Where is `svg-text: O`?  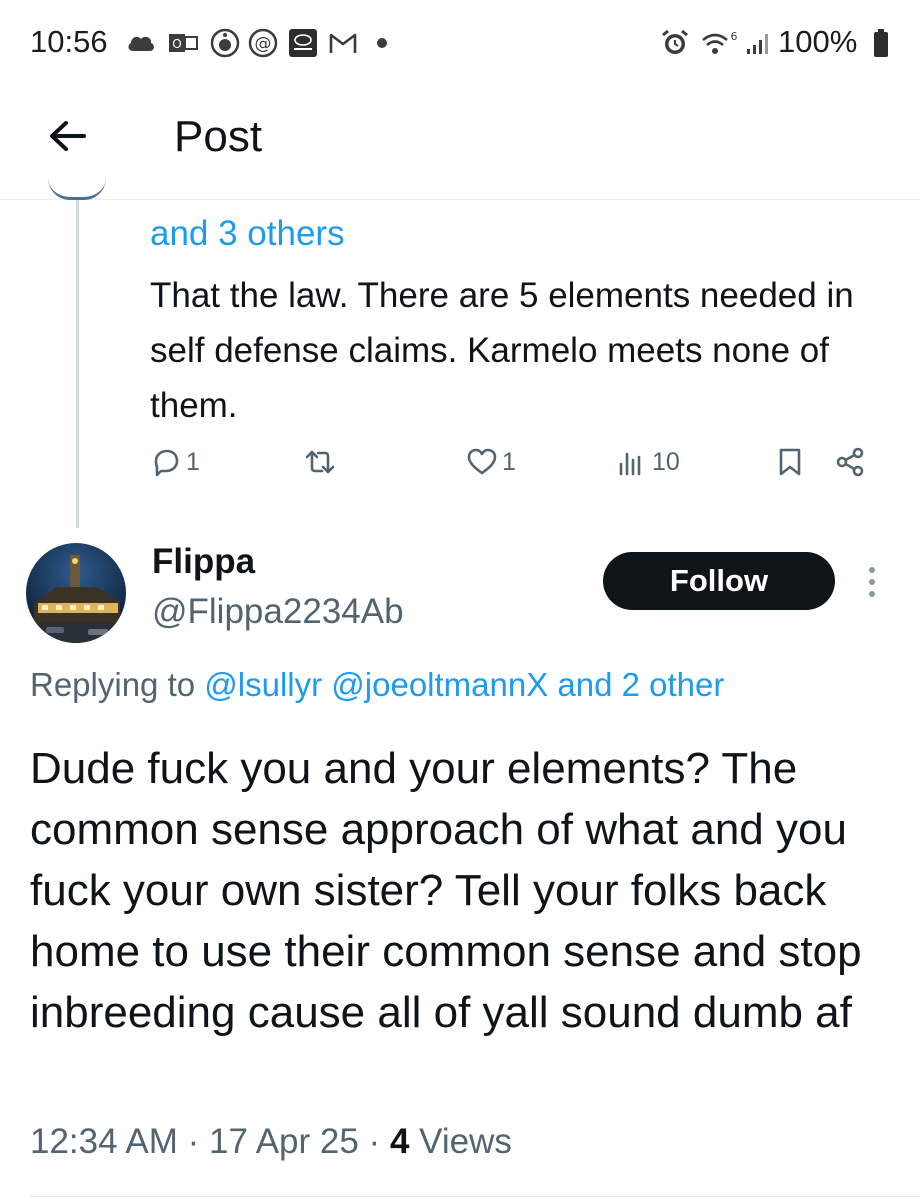
svg-text: O is located at coordinates (176, 44).